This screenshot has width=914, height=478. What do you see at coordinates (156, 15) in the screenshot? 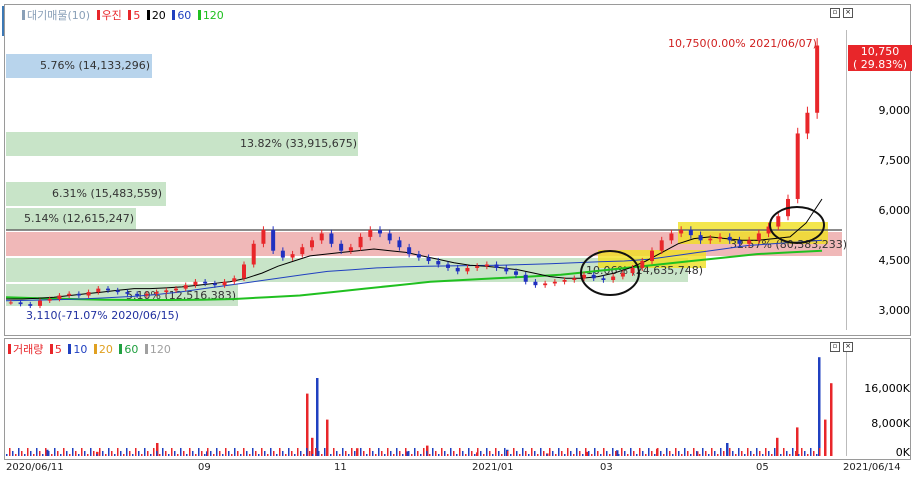
I see `legend-item-ma20: 20` at bounding box center [156, 15].